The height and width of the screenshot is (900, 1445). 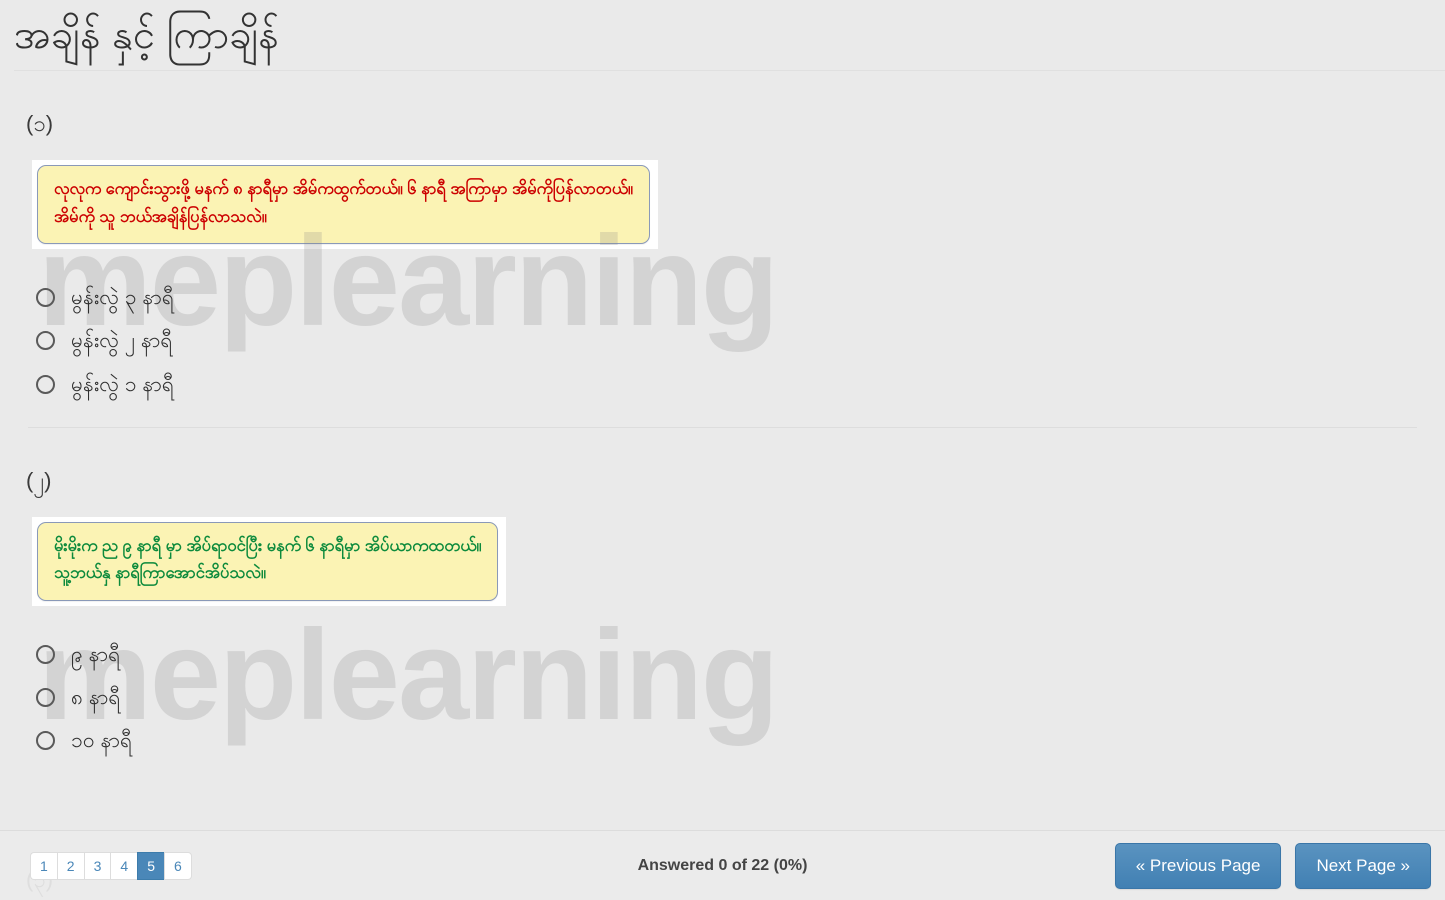 I want to click on page-button-3: 3, so click(x=97, y=865).